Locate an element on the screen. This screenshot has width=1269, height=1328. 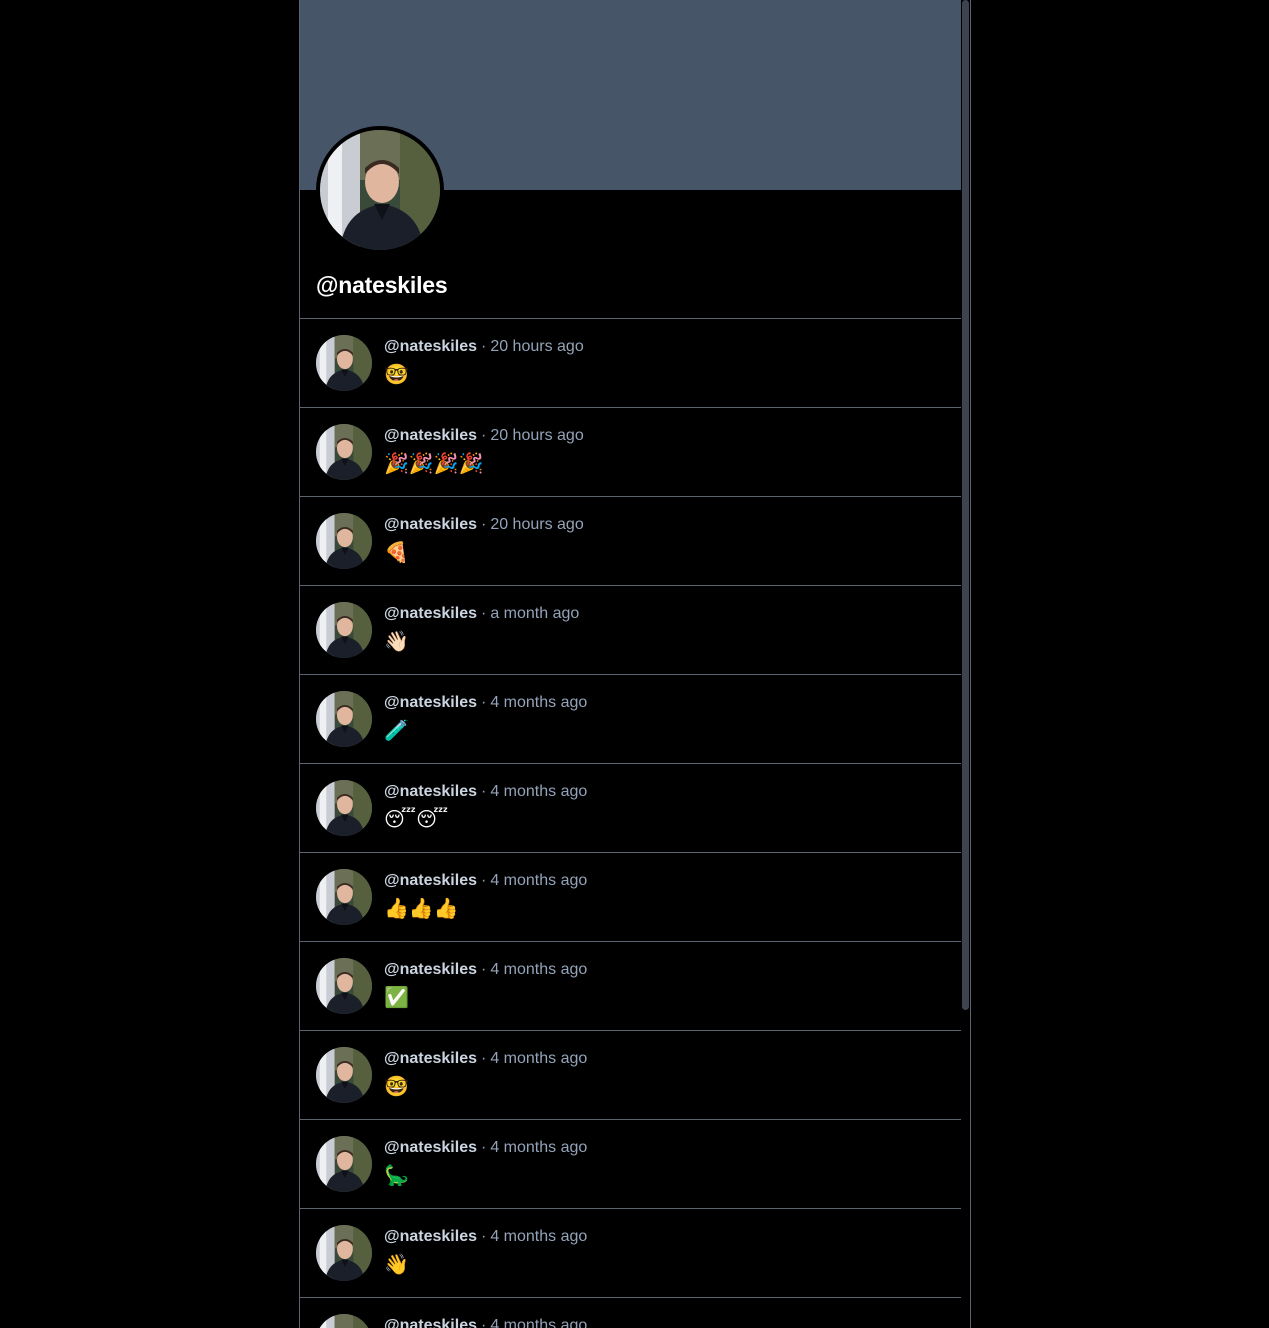
post-item: @nateskiles · 20 hours ago 🎉🎉🎉🎉 is located at coordinates (631, 452).